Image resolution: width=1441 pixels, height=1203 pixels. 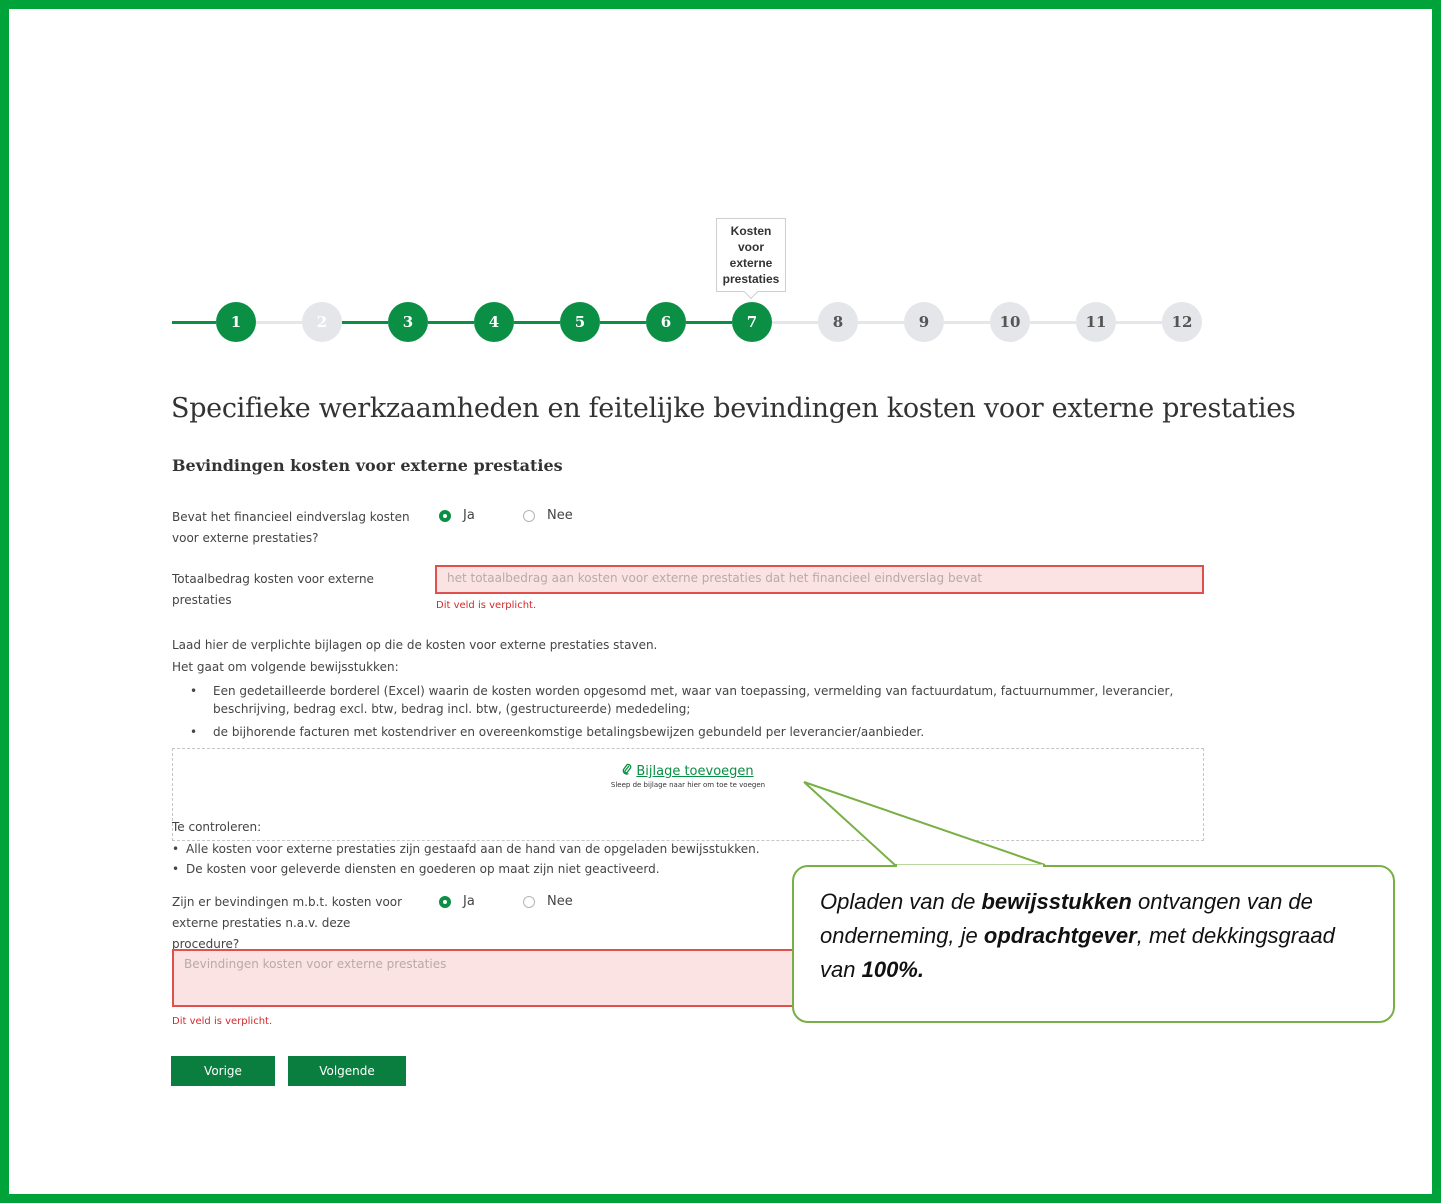 What do you see at coordinates (285, 667) in the screenshot?
I see `attachments-intro2: Het gaat om volgende bewijsstukken:` at bounding box center [285, 667].